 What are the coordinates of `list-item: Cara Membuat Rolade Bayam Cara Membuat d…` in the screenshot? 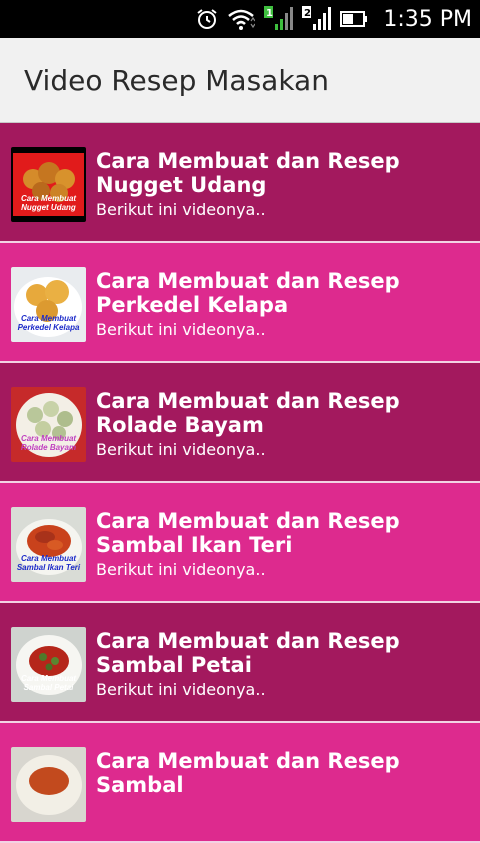 It's located at (240, 423).